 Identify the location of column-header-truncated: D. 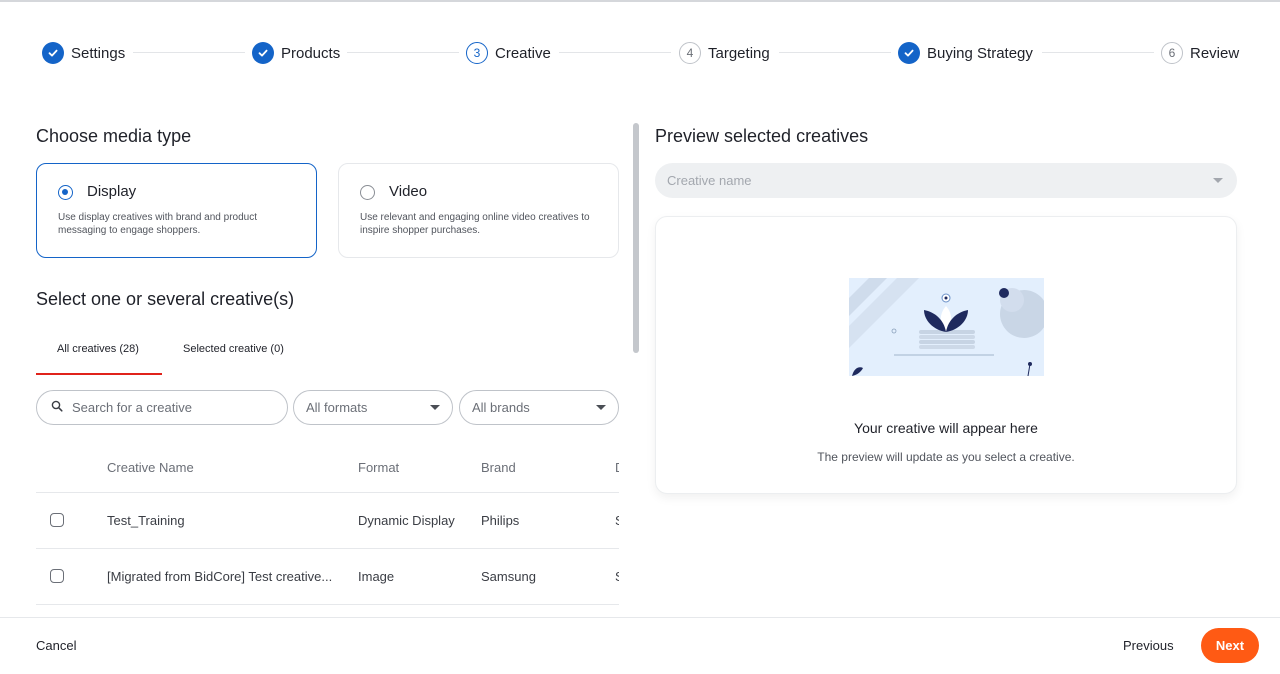
(617, 467).